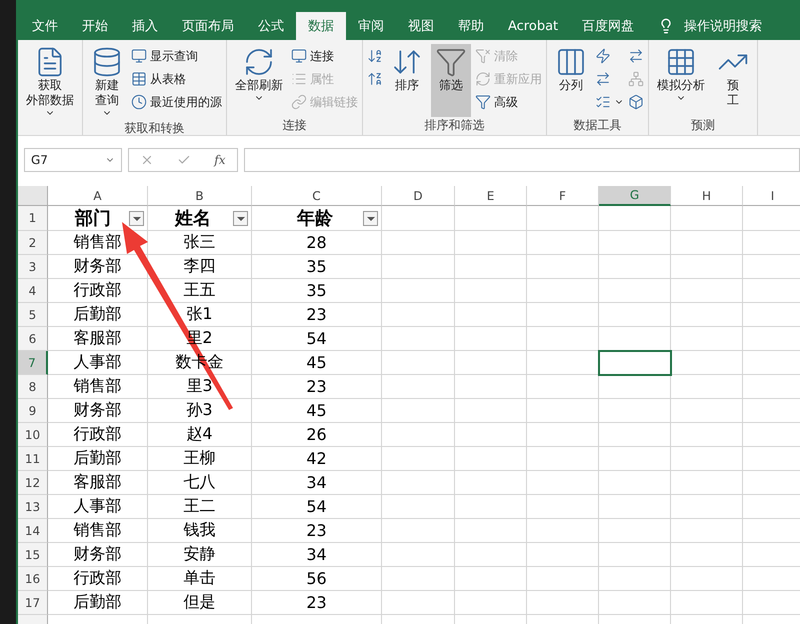 This screenshot has height=624, width=800. I want to click on ribbon-button: 显示查询, so click(176, 56).